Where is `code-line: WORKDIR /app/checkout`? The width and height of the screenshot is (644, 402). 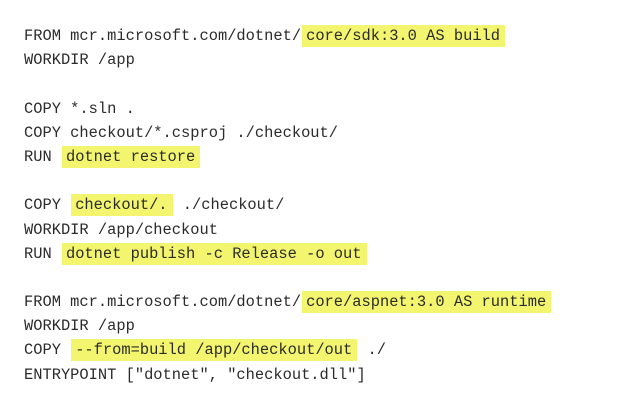
code-line: WORKDIR /app/checkout is located at coordinates (288, 230).